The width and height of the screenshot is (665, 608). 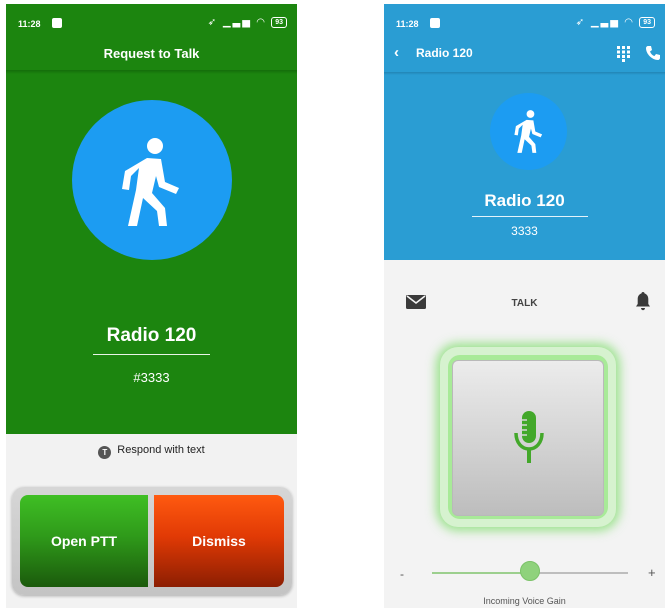 What do you see at coordinates (653, 53) in the screenshot?
I see `phone-icon` at bounding box center [653, 53].